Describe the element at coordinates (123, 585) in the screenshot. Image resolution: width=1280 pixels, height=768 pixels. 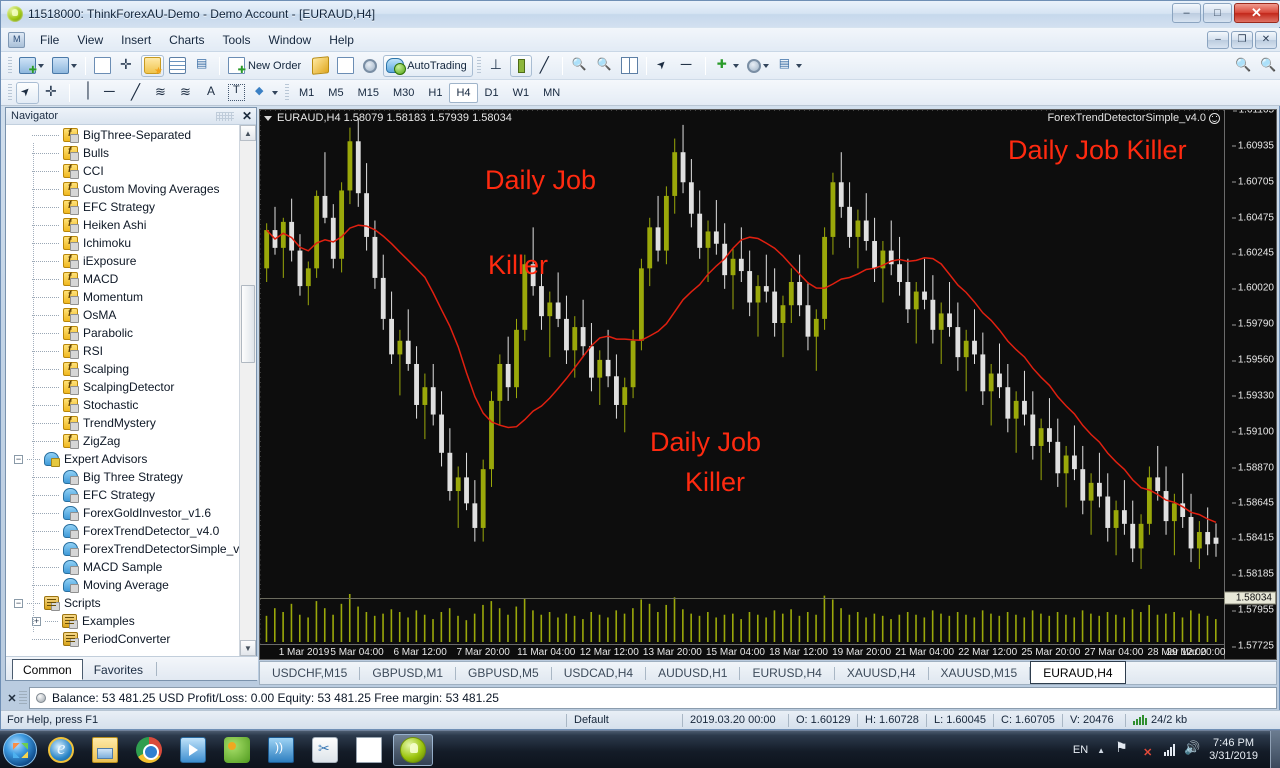
I see `navigator-item-moving-average: Moving Average` at that location.